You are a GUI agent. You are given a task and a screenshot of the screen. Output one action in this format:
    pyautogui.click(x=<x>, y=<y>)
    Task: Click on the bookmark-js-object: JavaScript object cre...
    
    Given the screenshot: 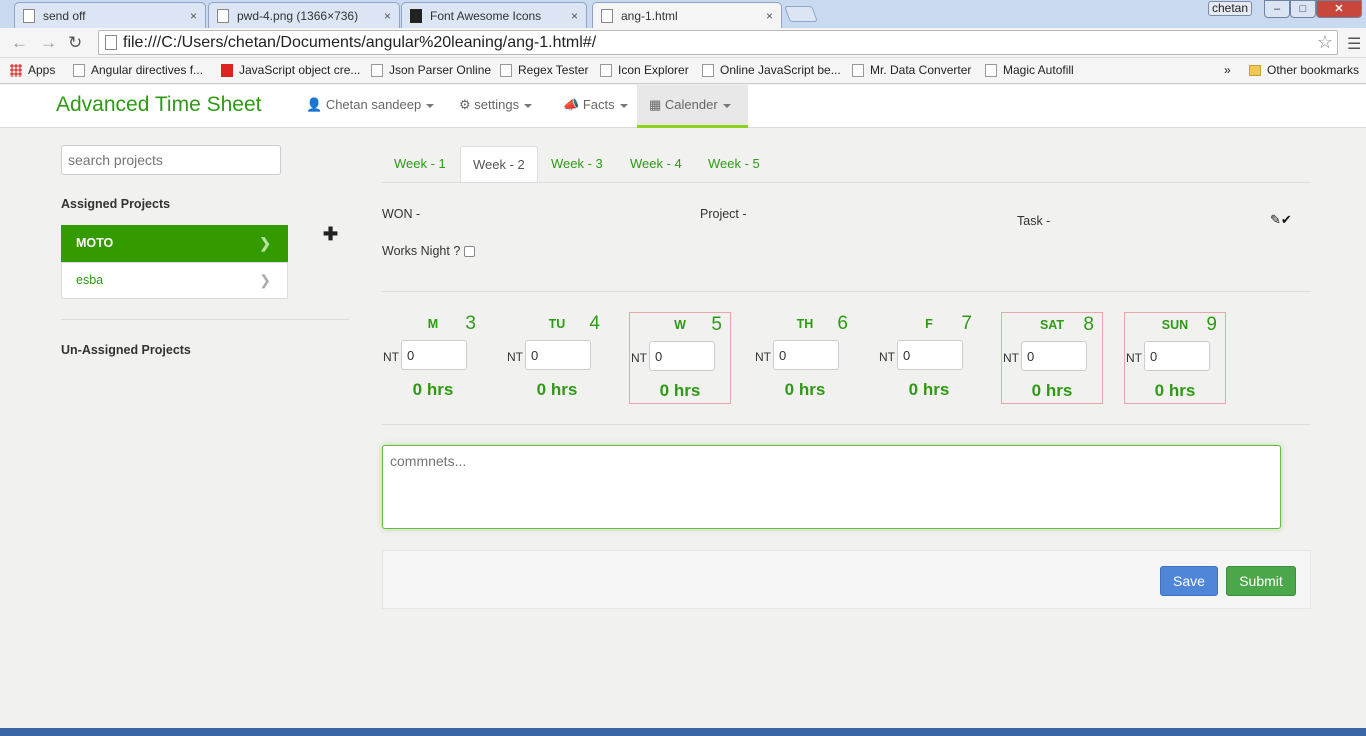 What is the action you would take?
    pyautogui.click(x=290, y=70)
    